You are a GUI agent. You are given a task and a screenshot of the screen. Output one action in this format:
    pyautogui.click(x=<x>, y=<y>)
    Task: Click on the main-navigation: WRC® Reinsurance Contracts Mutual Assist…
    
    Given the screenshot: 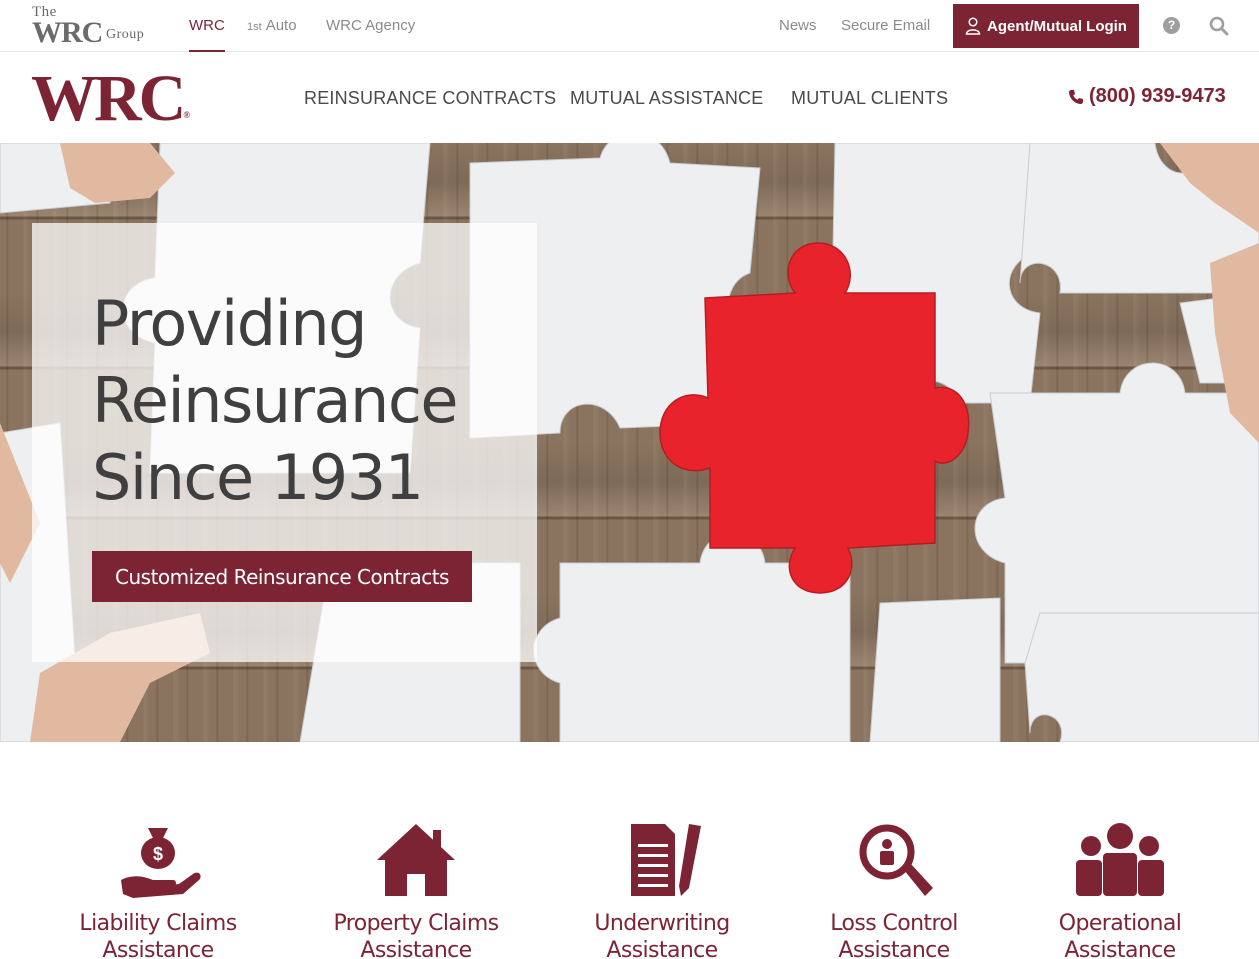 What is the action you would take?
    pyautogui.click(x=629, y=97)
    